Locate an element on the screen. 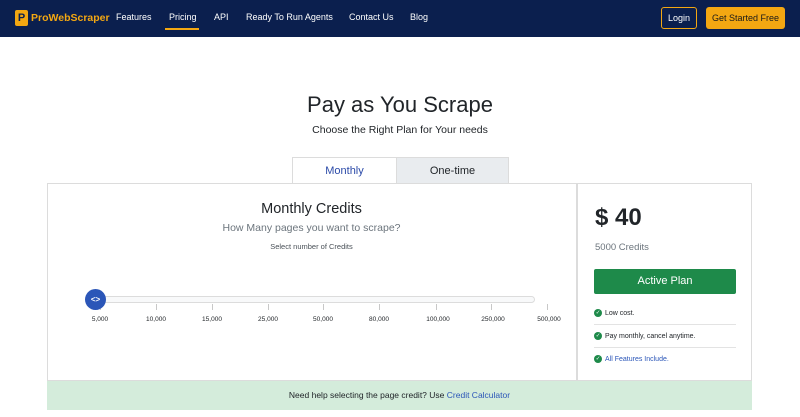 The width and height of the screenshot is (800, 417). nav-item-blog: Blog is located at coordinates (419, 17).